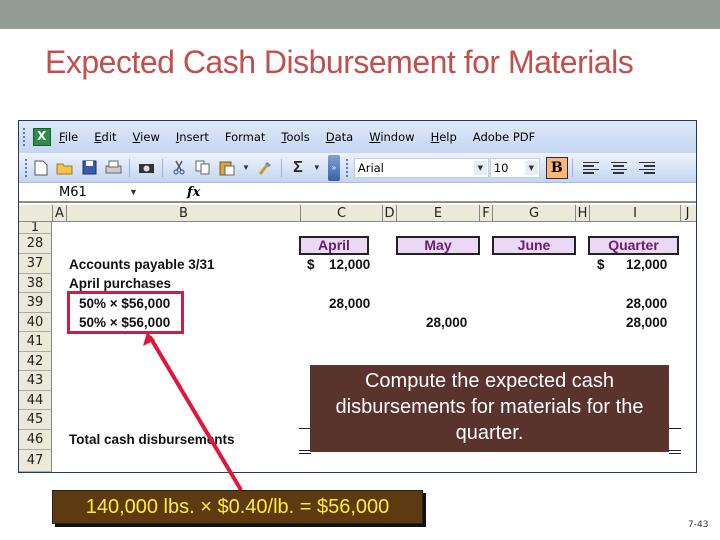 The width and height of the screenshot is (720, 540). What do you see at coordinates (35, 420) in the screenshot?
I see `row-header-45: 45` at bounding box center [35, 420].